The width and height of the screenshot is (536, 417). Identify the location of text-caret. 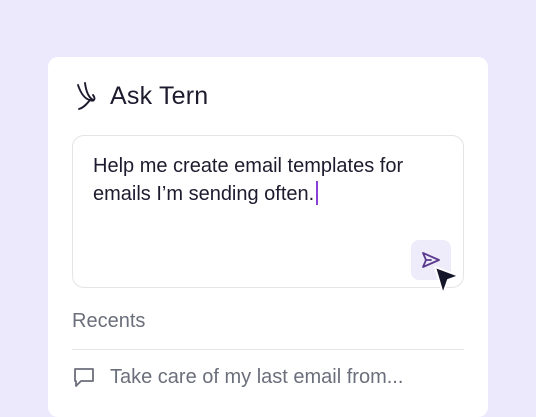
(317, 193).